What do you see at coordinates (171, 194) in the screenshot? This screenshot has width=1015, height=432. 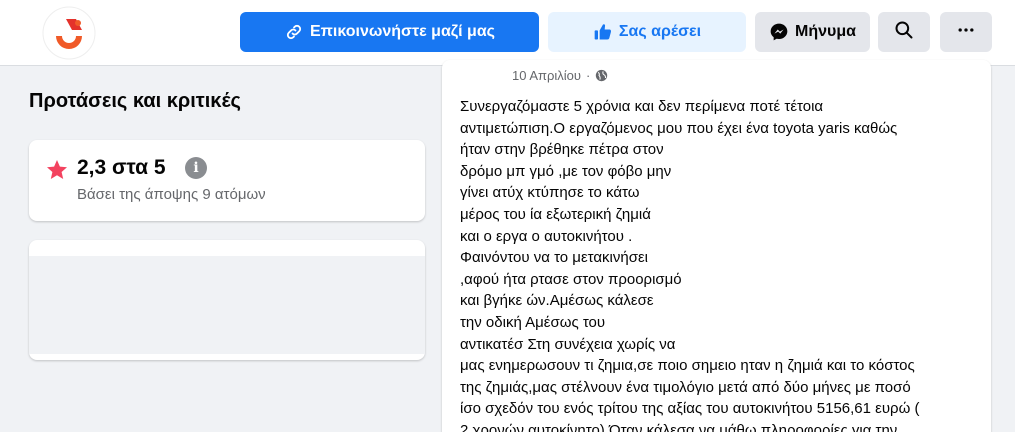 I see `rating-subtitle: Βάσει της άποψης 9 ατόμων` at bounding box center [171, 194].